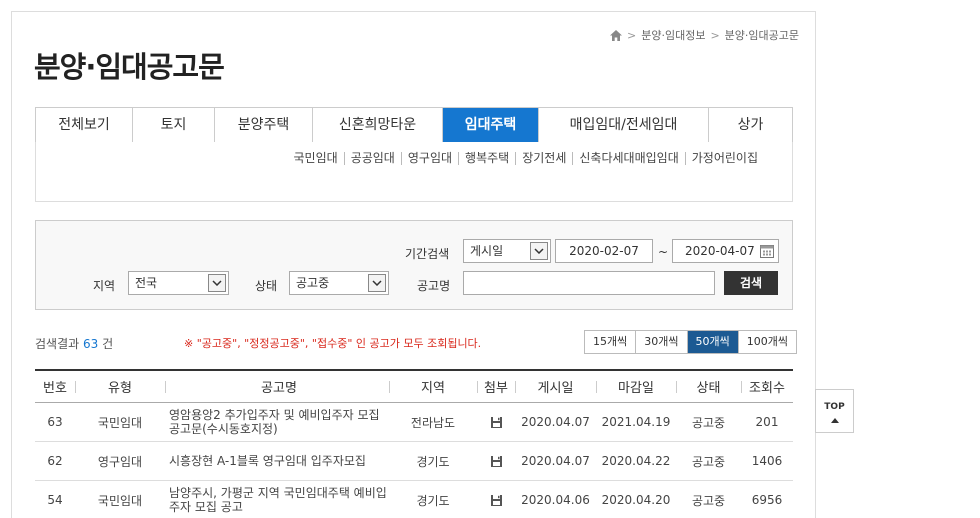  What do you see at coordinates (263, 125) in the screenshot?
I see `tab-sale-housing: 분양주택` at bounding box center [263, 125].